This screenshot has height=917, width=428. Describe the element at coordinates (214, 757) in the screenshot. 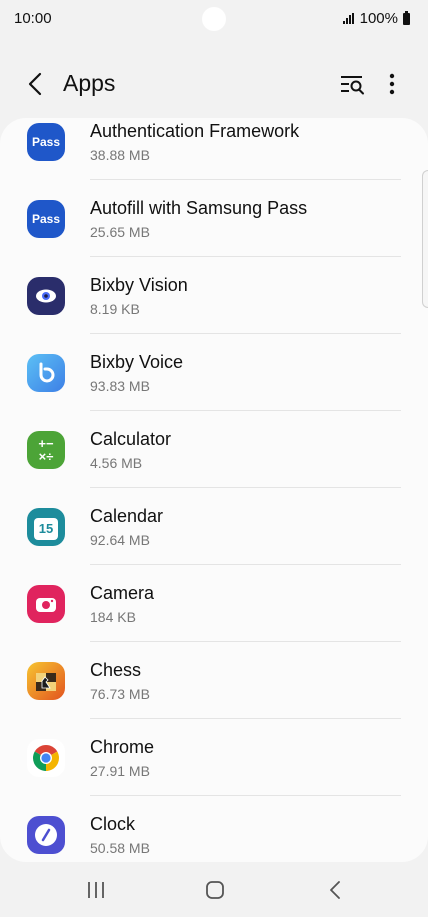

I see `app-row-chrome: Chrome 27.91 MB` at that location.